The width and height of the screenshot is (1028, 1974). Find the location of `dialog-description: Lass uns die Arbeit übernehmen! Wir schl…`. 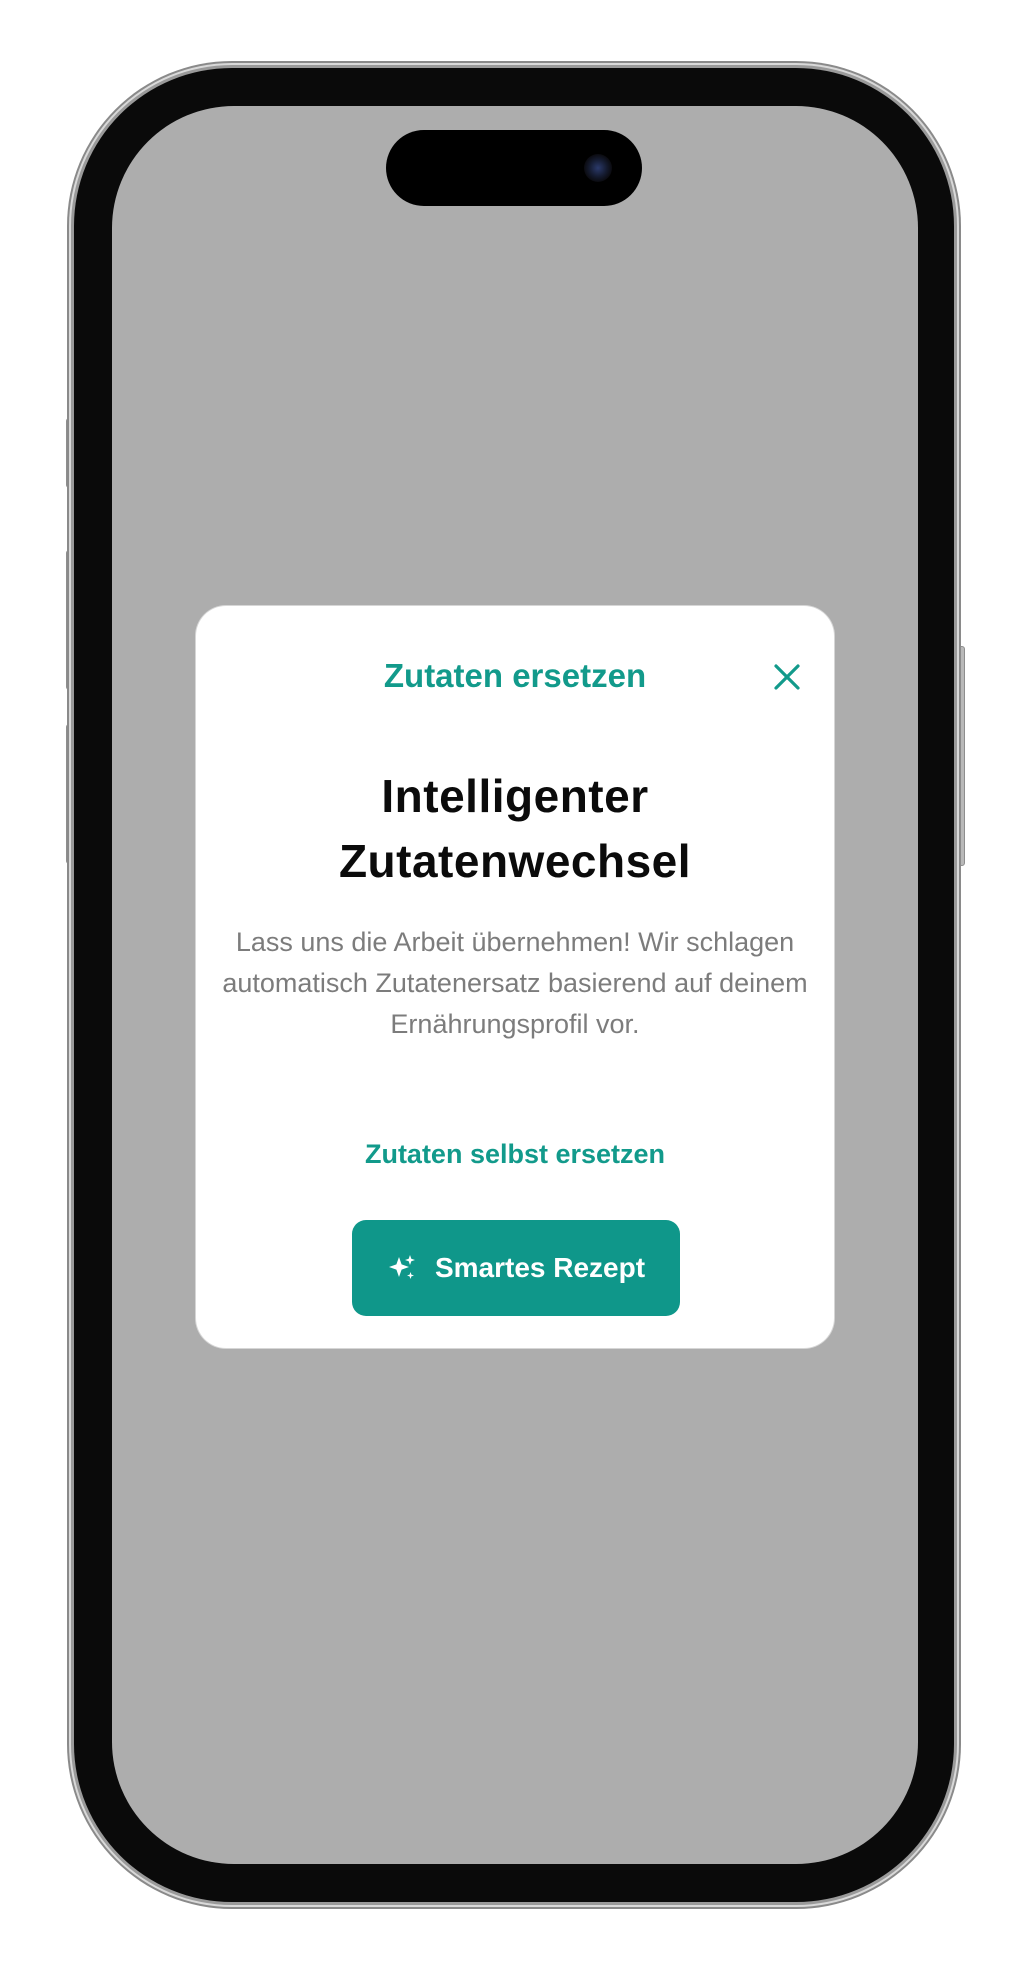

dialog-description: Lass uns die Arbeit übernehmen! Wir schl… is located at coordinates (515, 983).